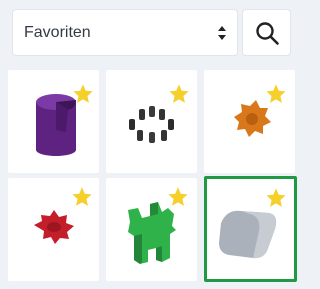 The image size is (320, 289). I want to click on shape-tile-purple-cylinder, so click(53, 121).